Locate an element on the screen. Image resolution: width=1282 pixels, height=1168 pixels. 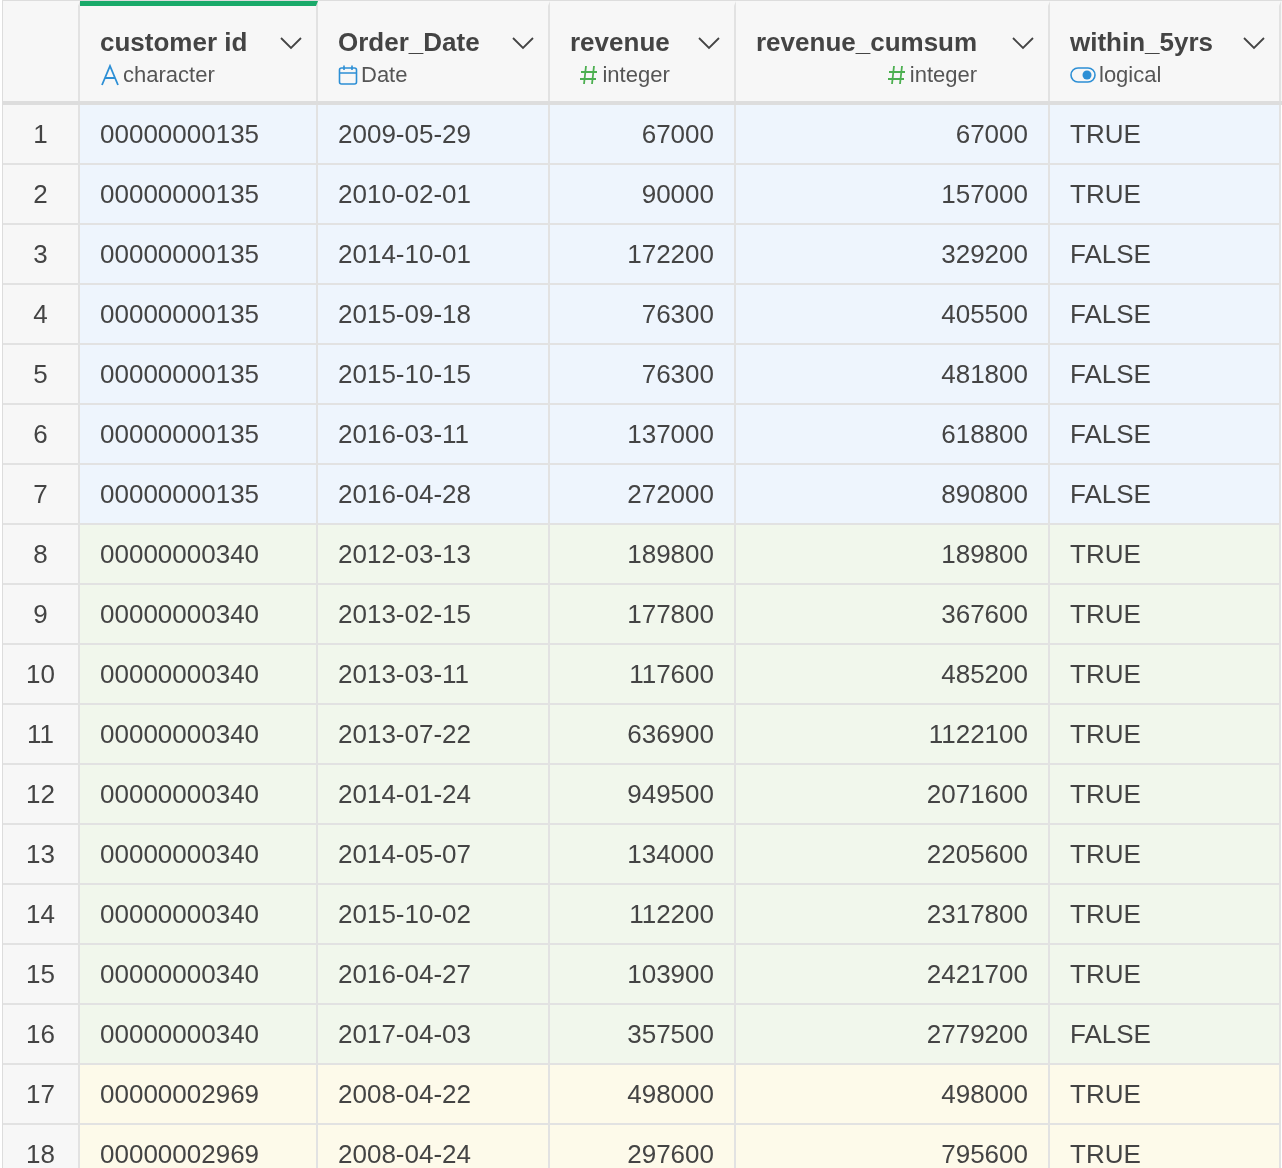
table-cell: 2317800 is located at coordinates (893, 915).